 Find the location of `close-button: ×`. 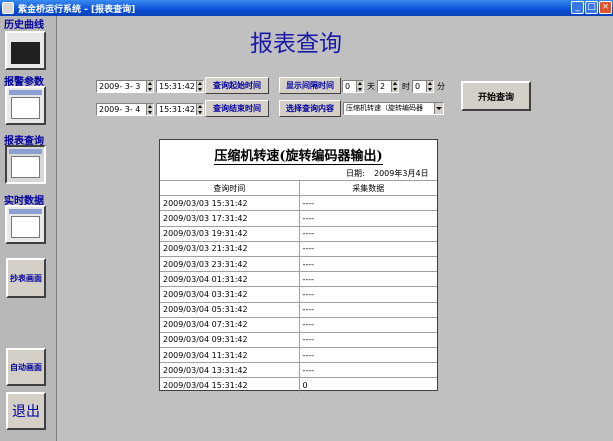

close-button: × is located at coordinates (605, 7).